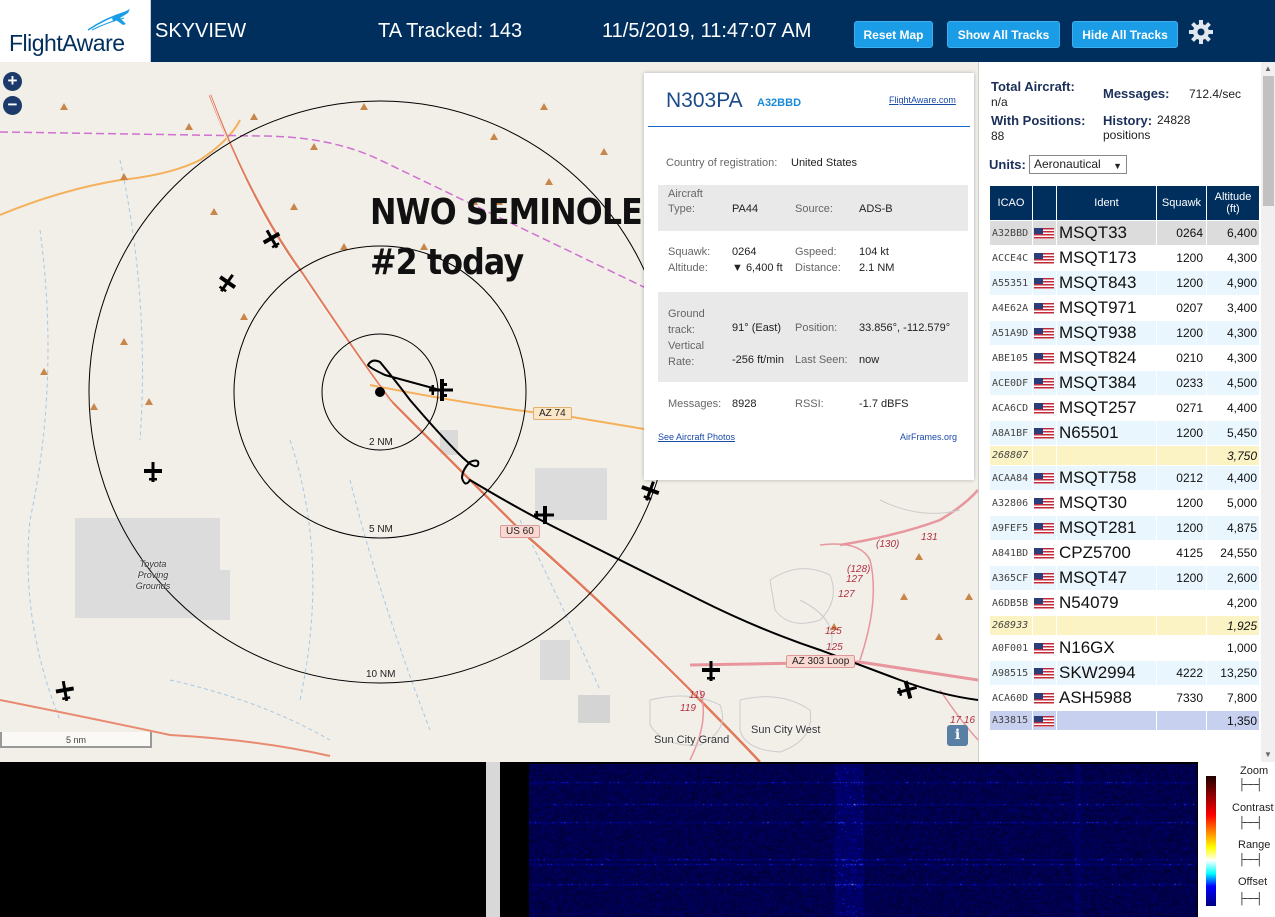 The height and width of the screenshot is (917, 1275). What do you see at coordinates (1215, 94) in the screenshot?
I see `messages-rate-value: 712.4/sec` at bounding box center [1215, 94].